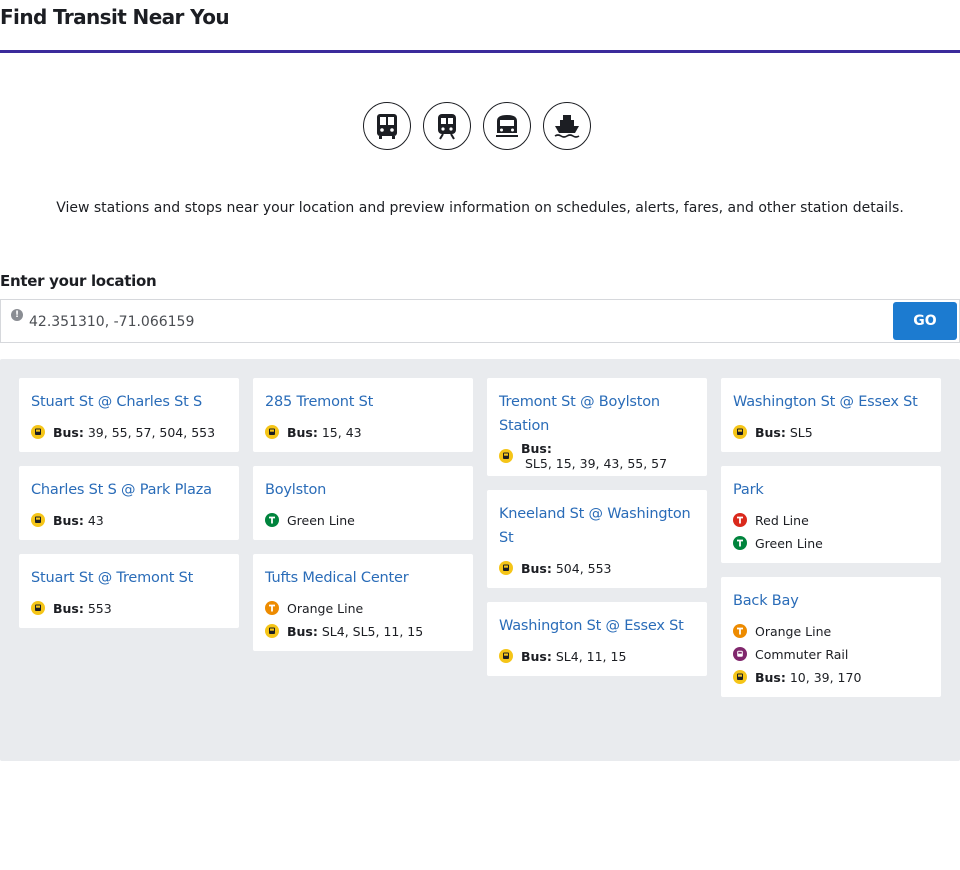 This screenshot has width=960, height=870. I want to click on route-label: Bus: SL4, SL5, 11, 15, so click(355, 631).